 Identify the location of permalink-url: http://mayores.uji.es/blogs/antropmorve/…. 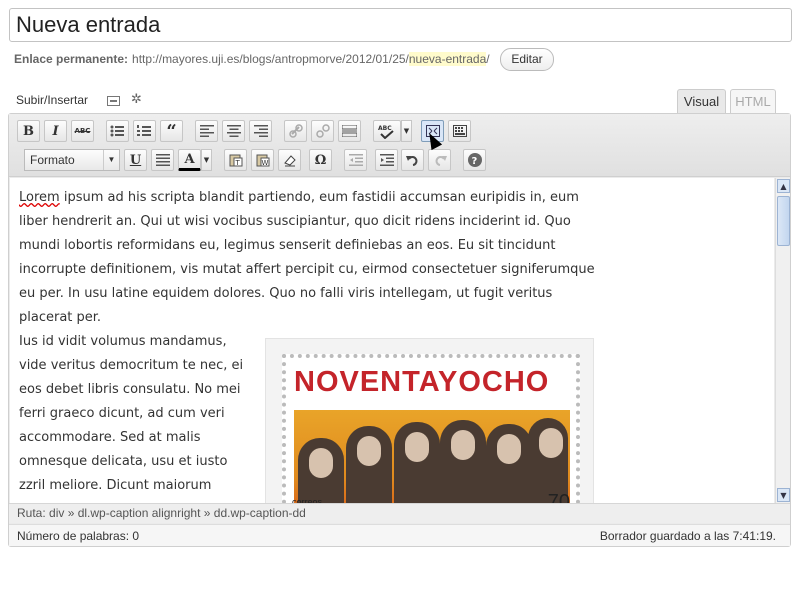
(270, 59).